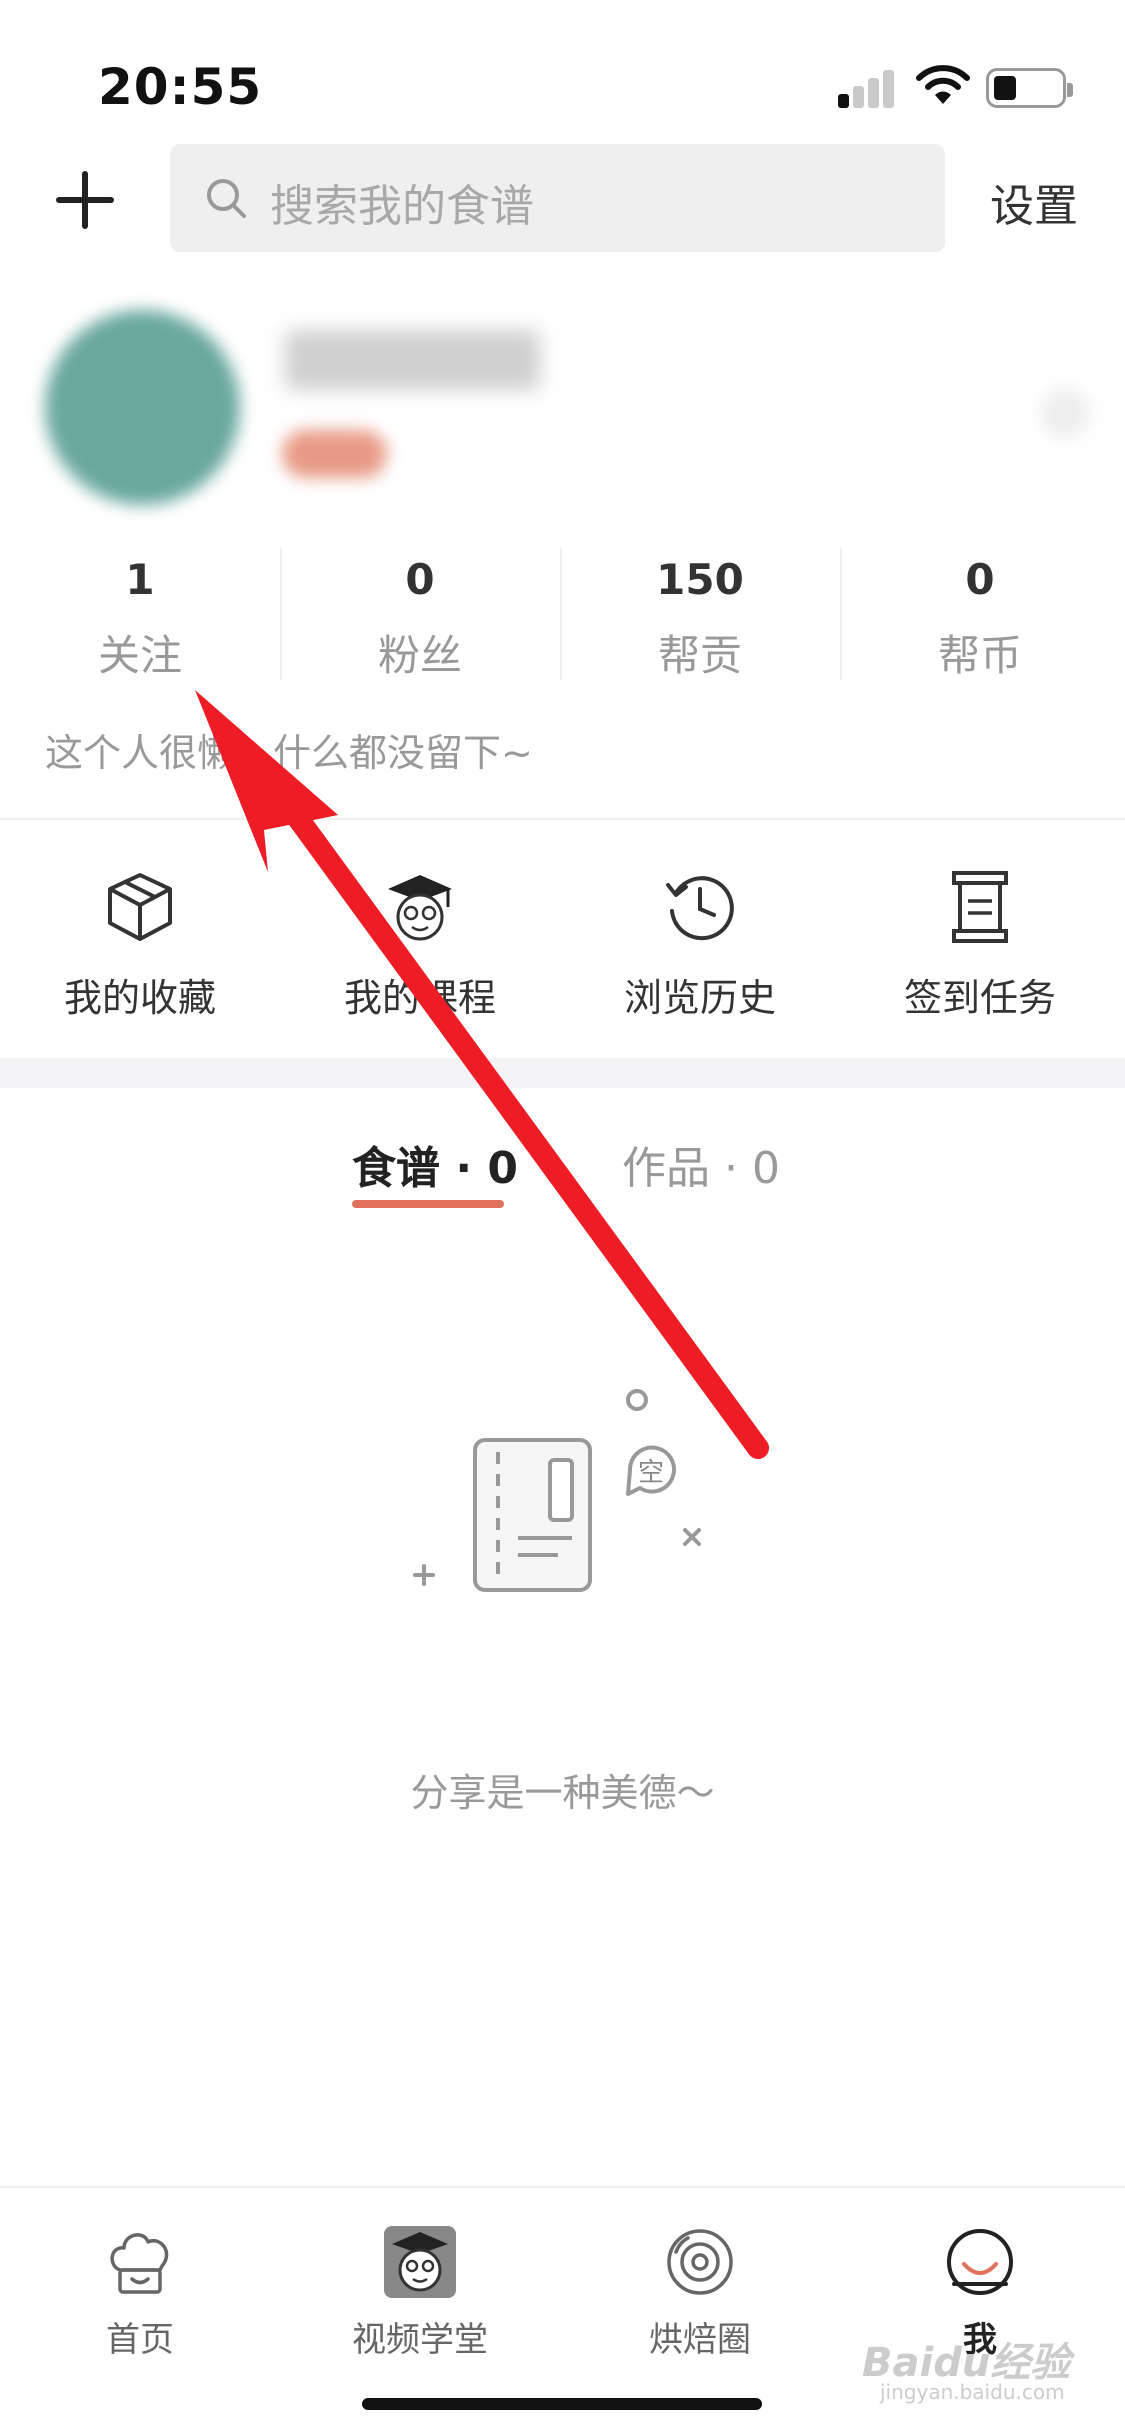 The height and width of the screenshot is (2436, 1125). What do you see at coordinates (140, 579) in the screenshot?
I see `stat-value: 1` at bounding box center [140, 579].